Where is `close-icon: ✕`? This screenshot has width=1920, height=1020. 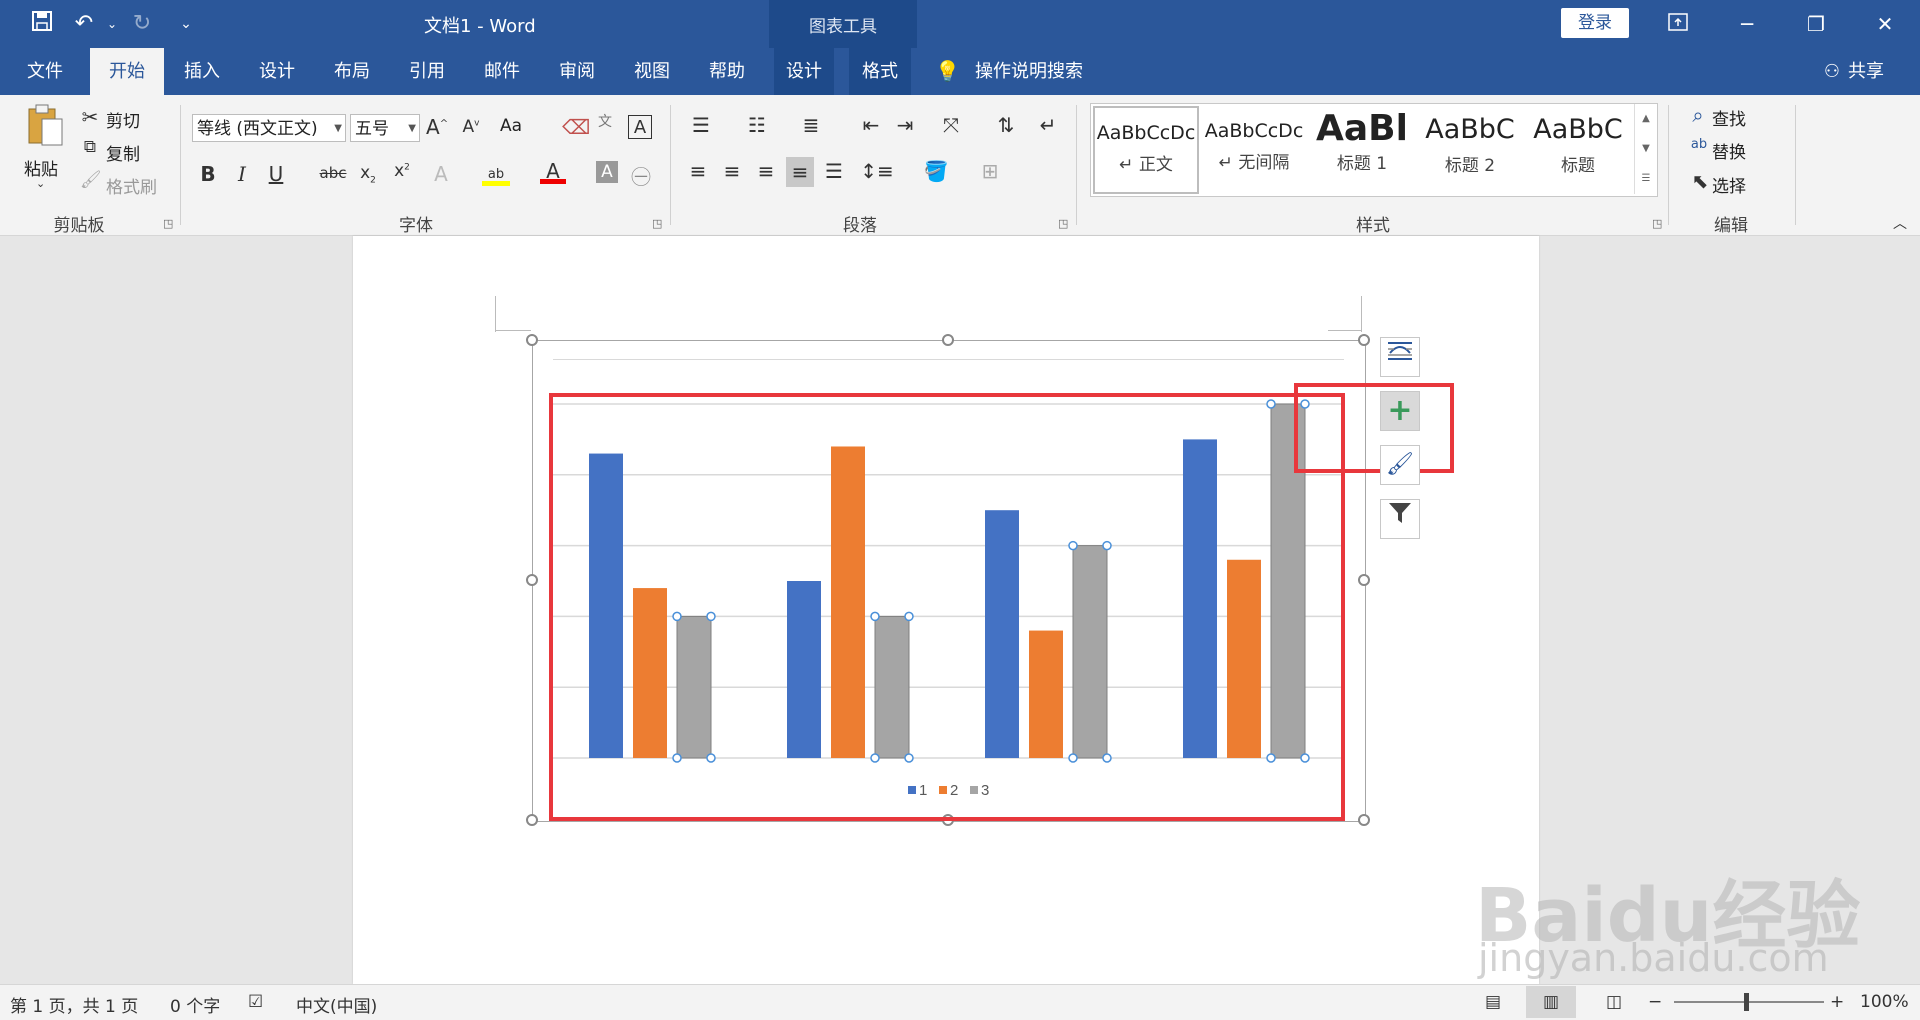 close-icon: ✕ is located at coordinates (1885, 24).